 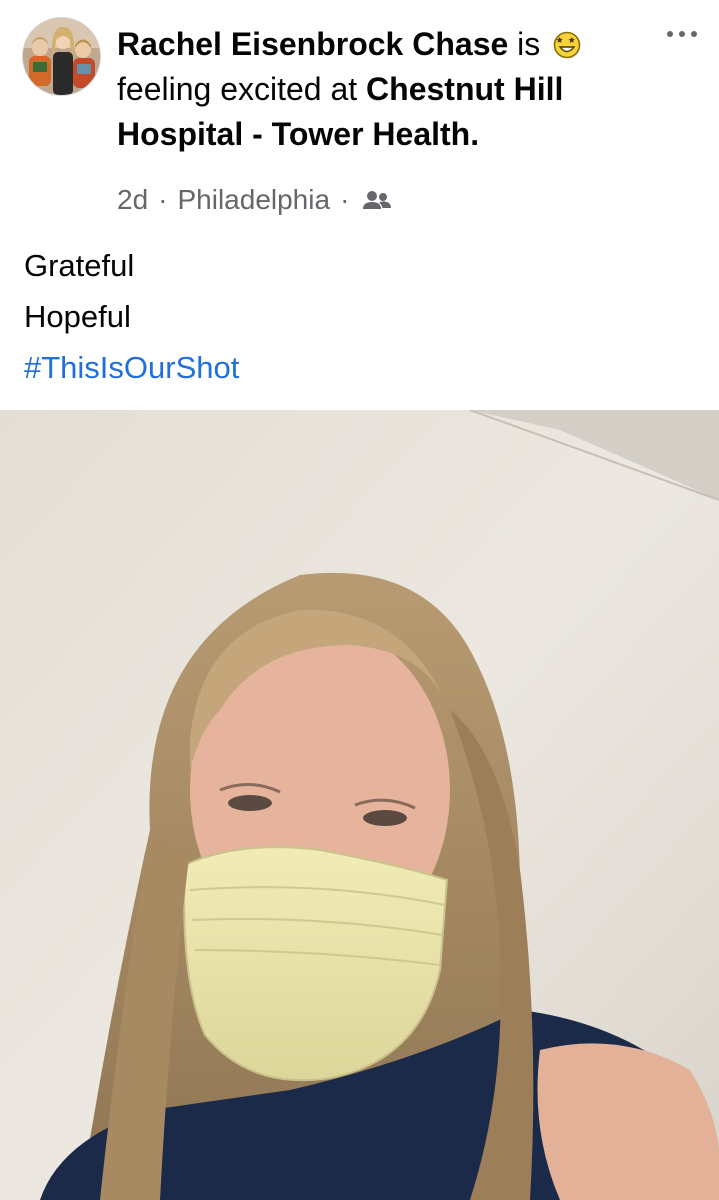 I want to click on feeling-prefix: is, so click(x=529, y=44).